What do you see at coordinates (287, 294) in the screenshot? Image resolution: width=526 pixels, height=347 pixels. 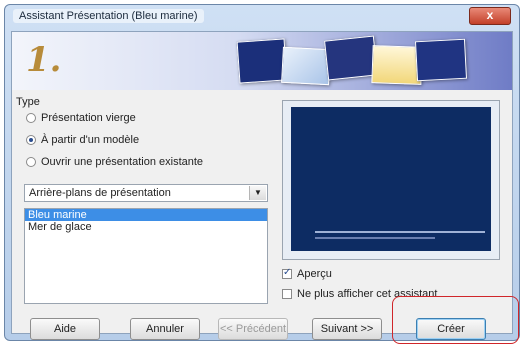 I see `dont-show-checkbox` at bounding box center [287, 294].